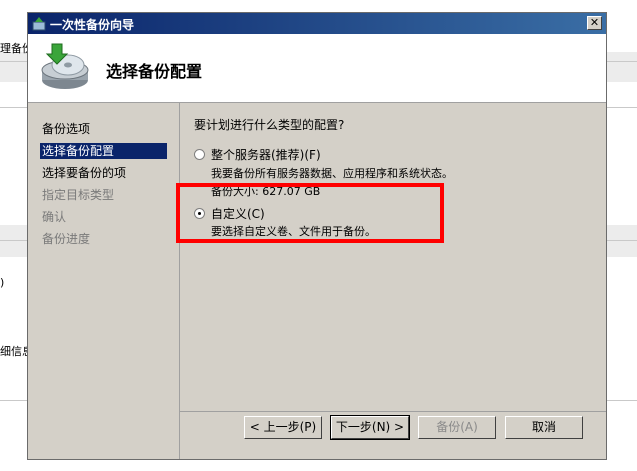 The width and height of the screenshot is (637, 471). Describe the element at coordinates (2, 282) in the screenshot. I see `background-label: )` at that location.